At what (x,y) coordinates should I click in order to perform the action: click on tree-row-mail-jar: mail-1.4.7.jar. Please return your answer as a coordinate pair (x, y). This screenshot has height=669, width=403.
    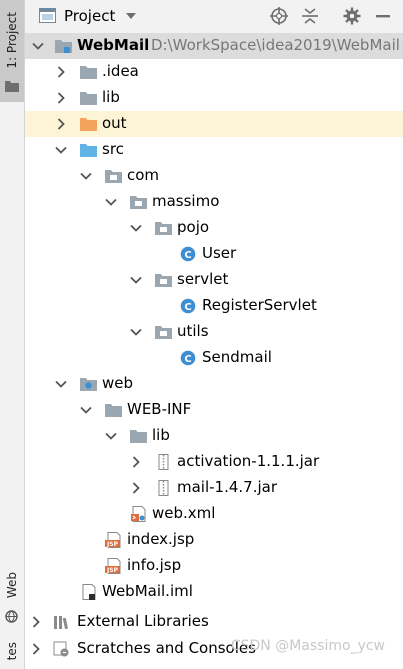
    Looking at the image, I should click on (214, 488).